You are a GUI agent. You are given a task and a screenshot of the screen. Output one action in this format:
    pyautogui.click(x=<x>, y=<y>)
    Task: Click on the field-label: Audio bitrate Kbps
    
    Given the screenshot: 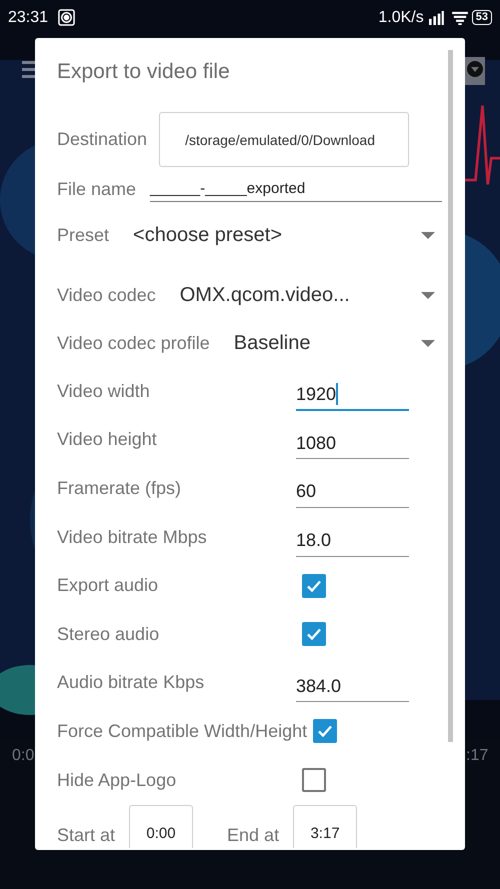 What is the action you would take?
    pyautogui.click(x=131, y=683)
    